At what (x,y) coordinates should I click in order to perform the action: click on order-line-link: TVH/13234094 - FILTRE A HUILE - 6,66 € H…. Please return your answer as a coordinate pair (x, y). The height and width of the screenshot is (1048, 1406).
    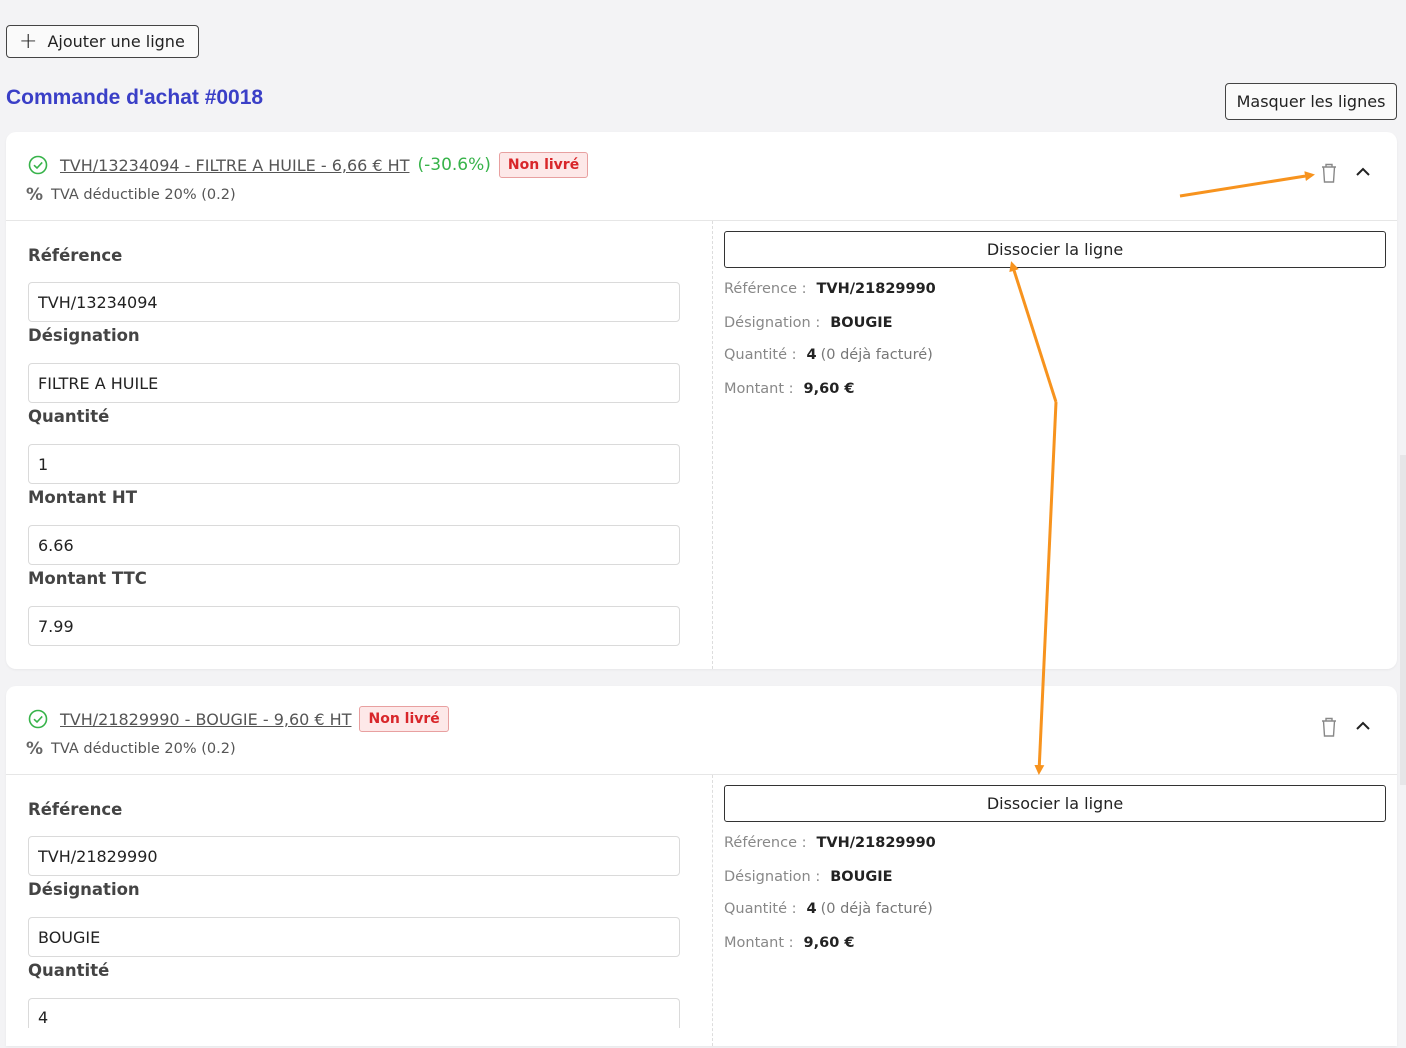
    Looking at the image, I should click on (234, 165).